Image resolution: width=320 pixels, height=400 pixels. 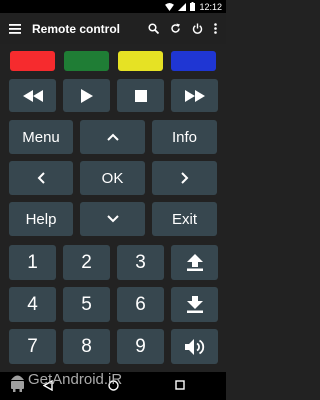 I want to click on channel-down-icon, so click(x=194, y=304).